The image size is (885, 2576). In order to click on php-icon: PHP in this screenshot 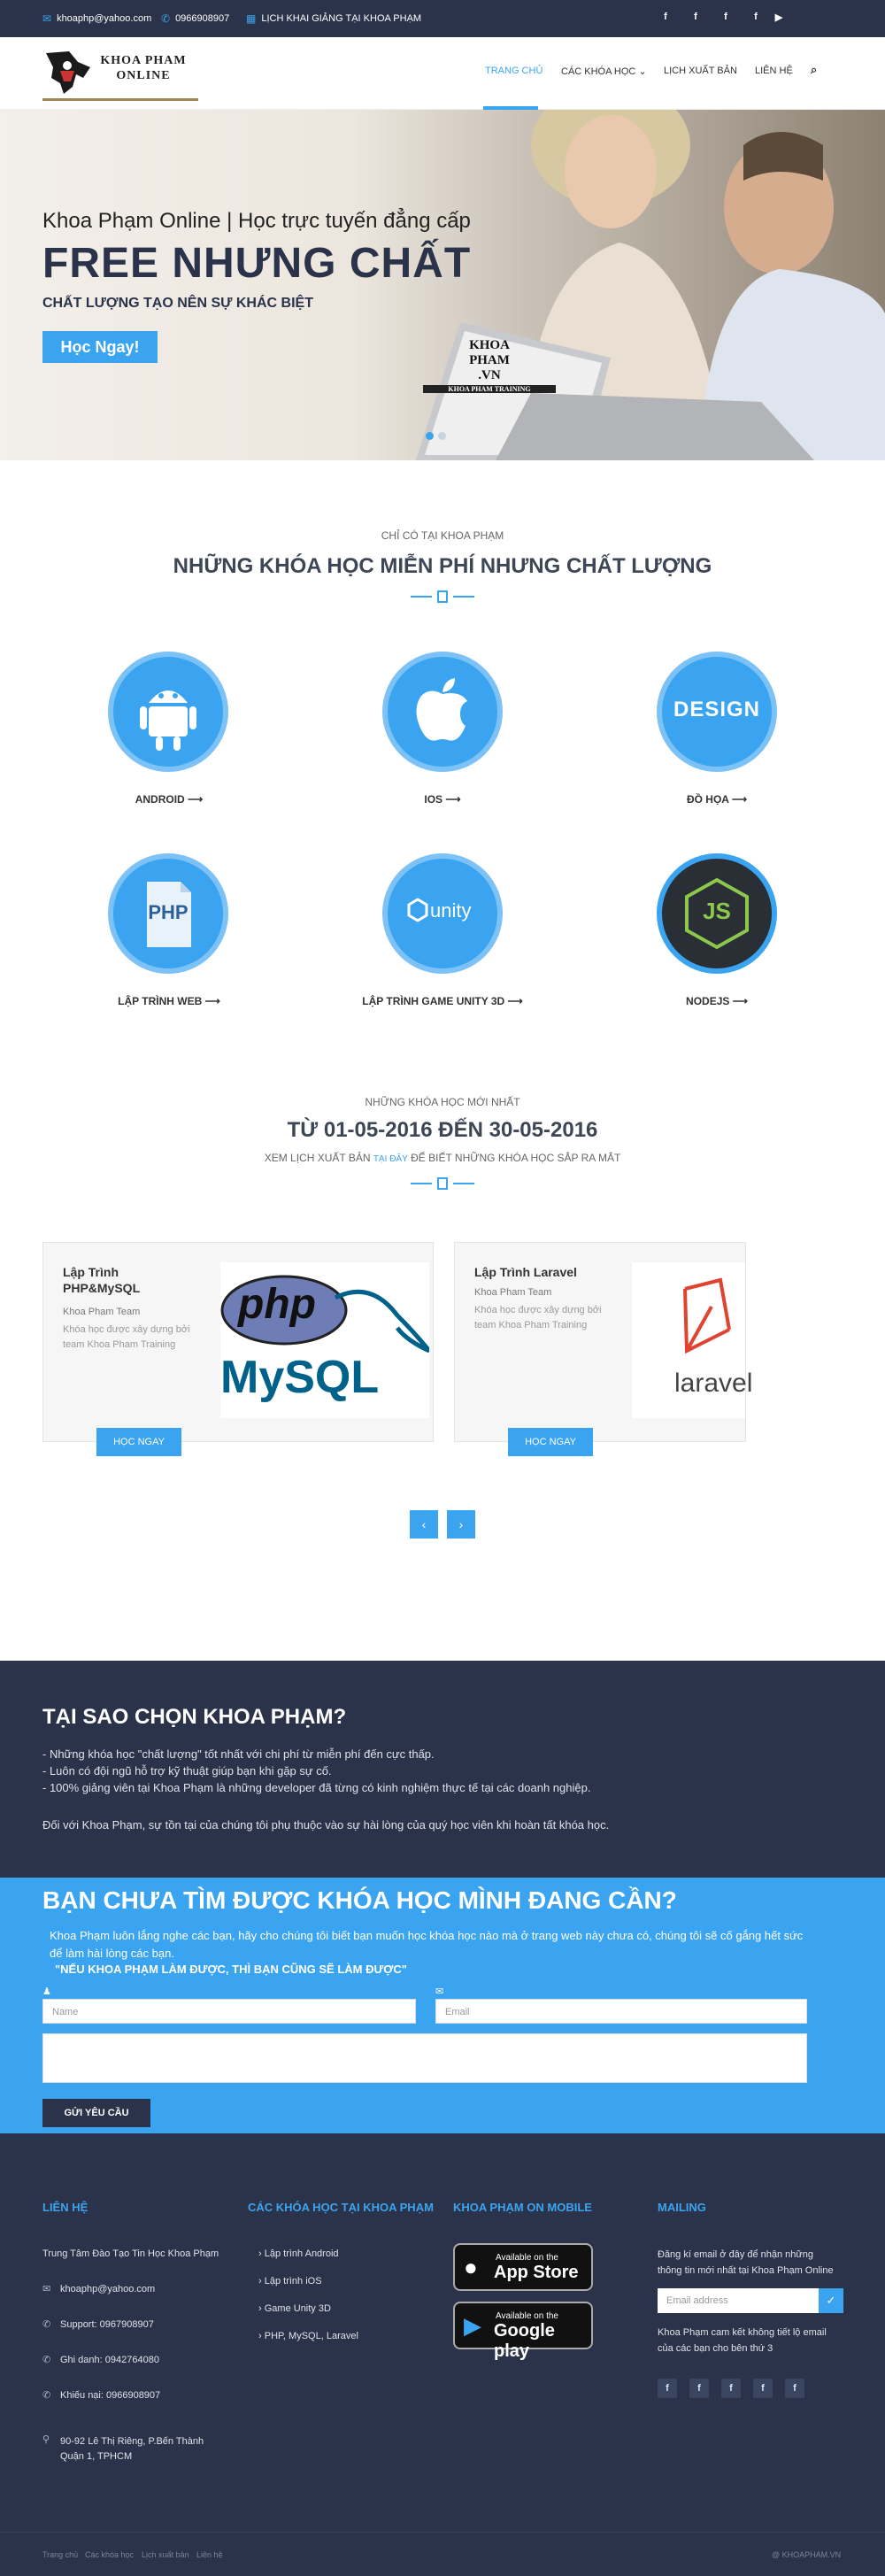, I will do `click(168, 913)`.